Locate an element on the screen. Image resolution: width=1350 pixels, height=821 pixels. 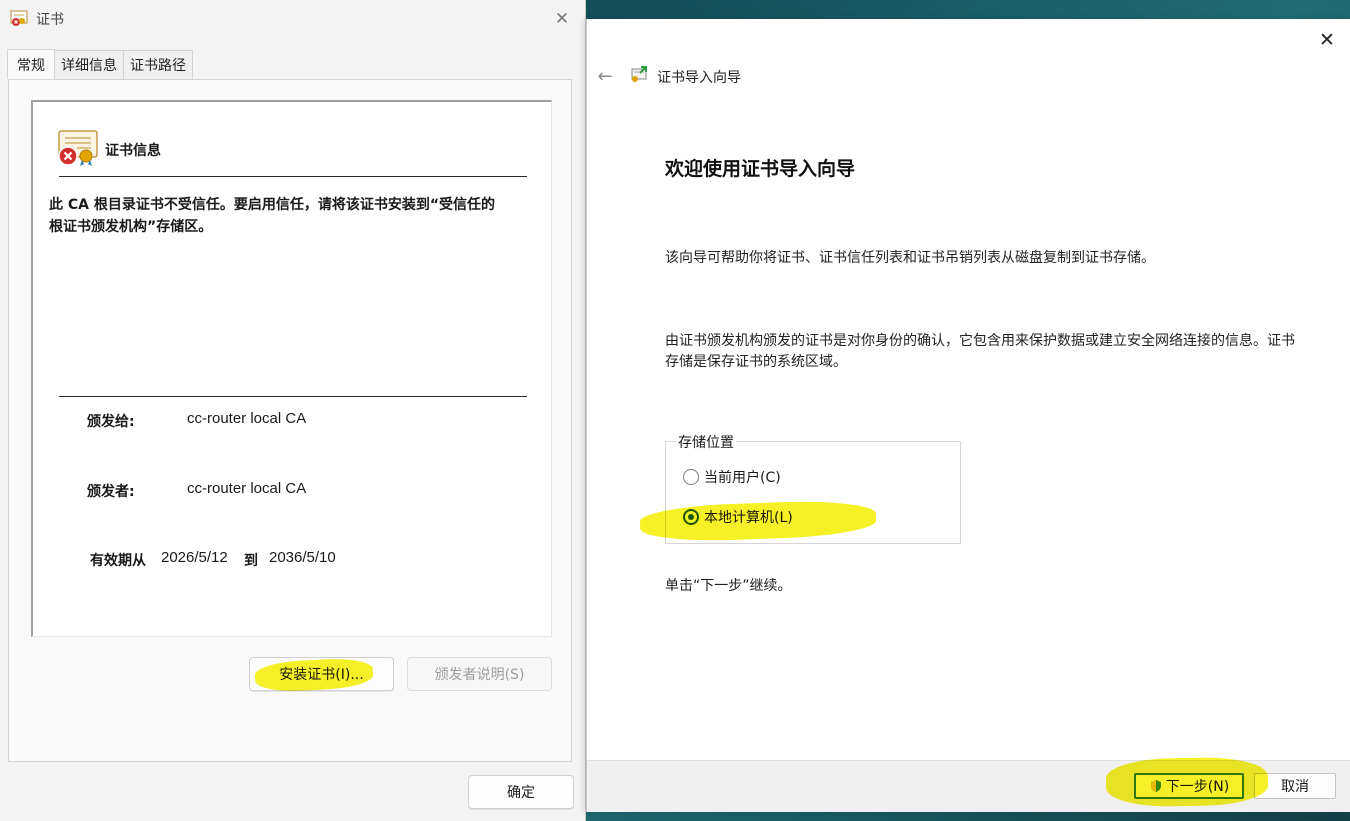
issuer-statement-button: 颁发者说明(S) is located at coordinates (479, 674).